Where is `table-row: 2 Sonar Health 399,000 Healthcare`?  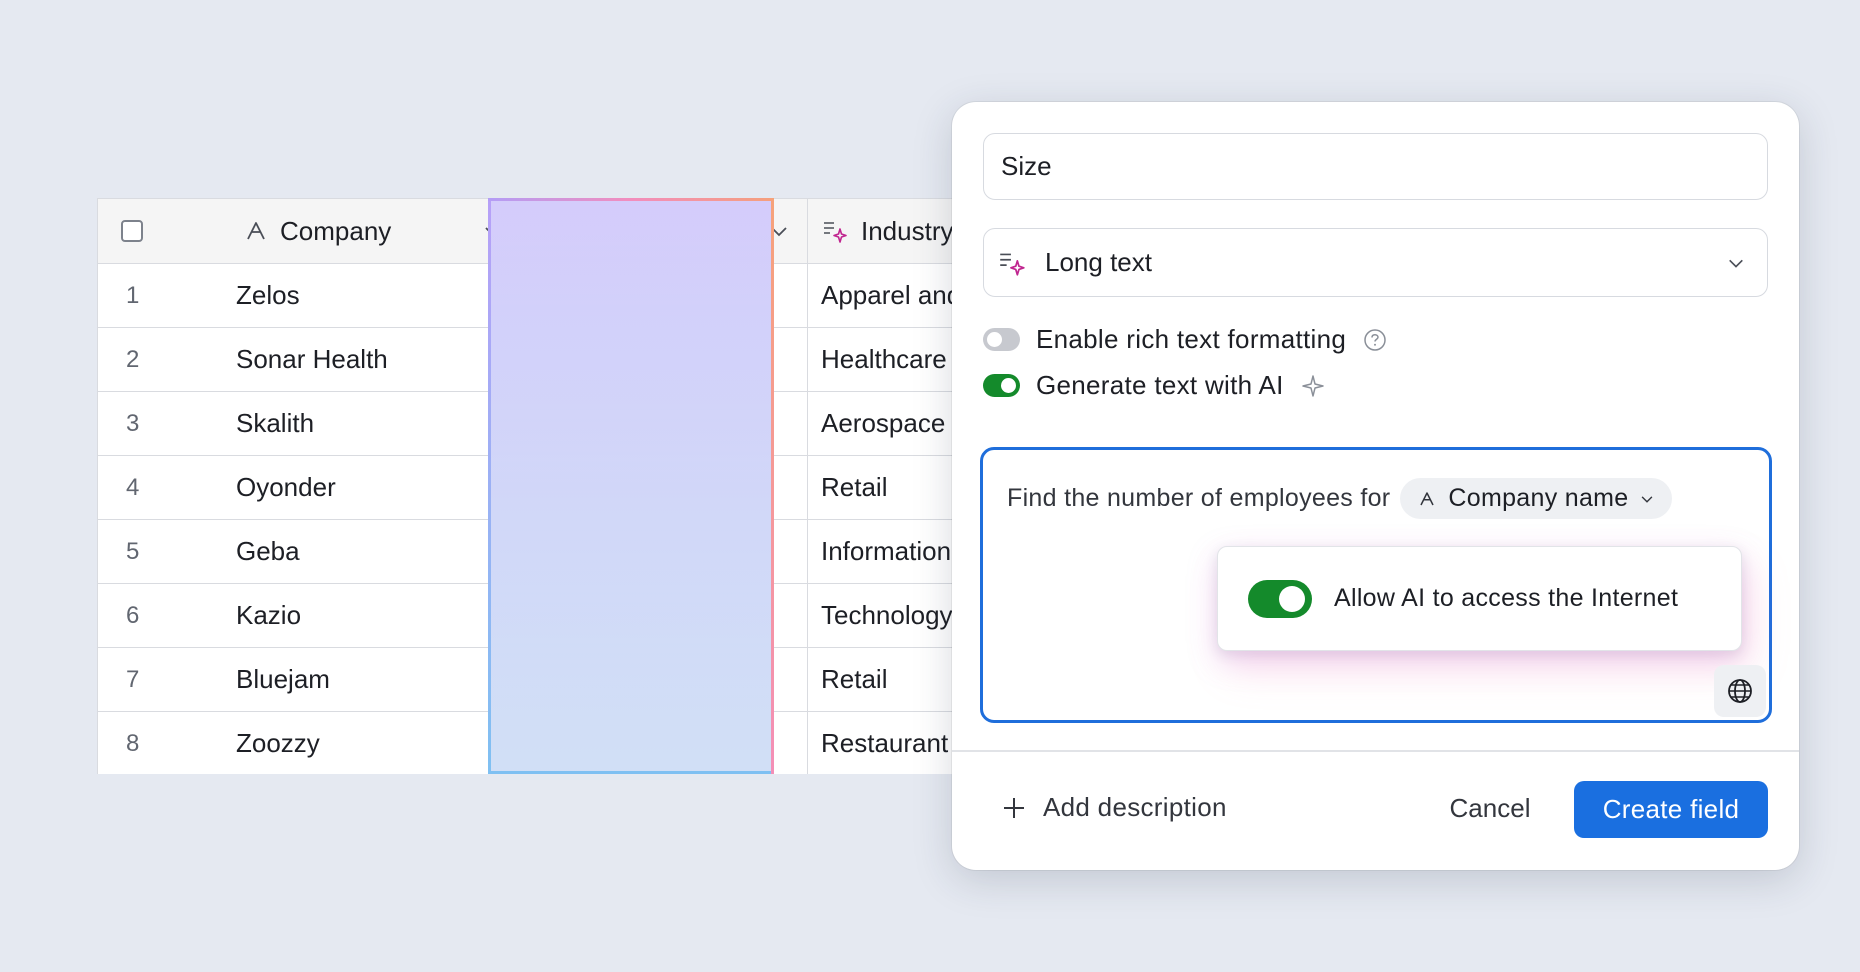 table-row: 2 Sonar Health 399,000 Healthcare is located at coordinates (537, 359).